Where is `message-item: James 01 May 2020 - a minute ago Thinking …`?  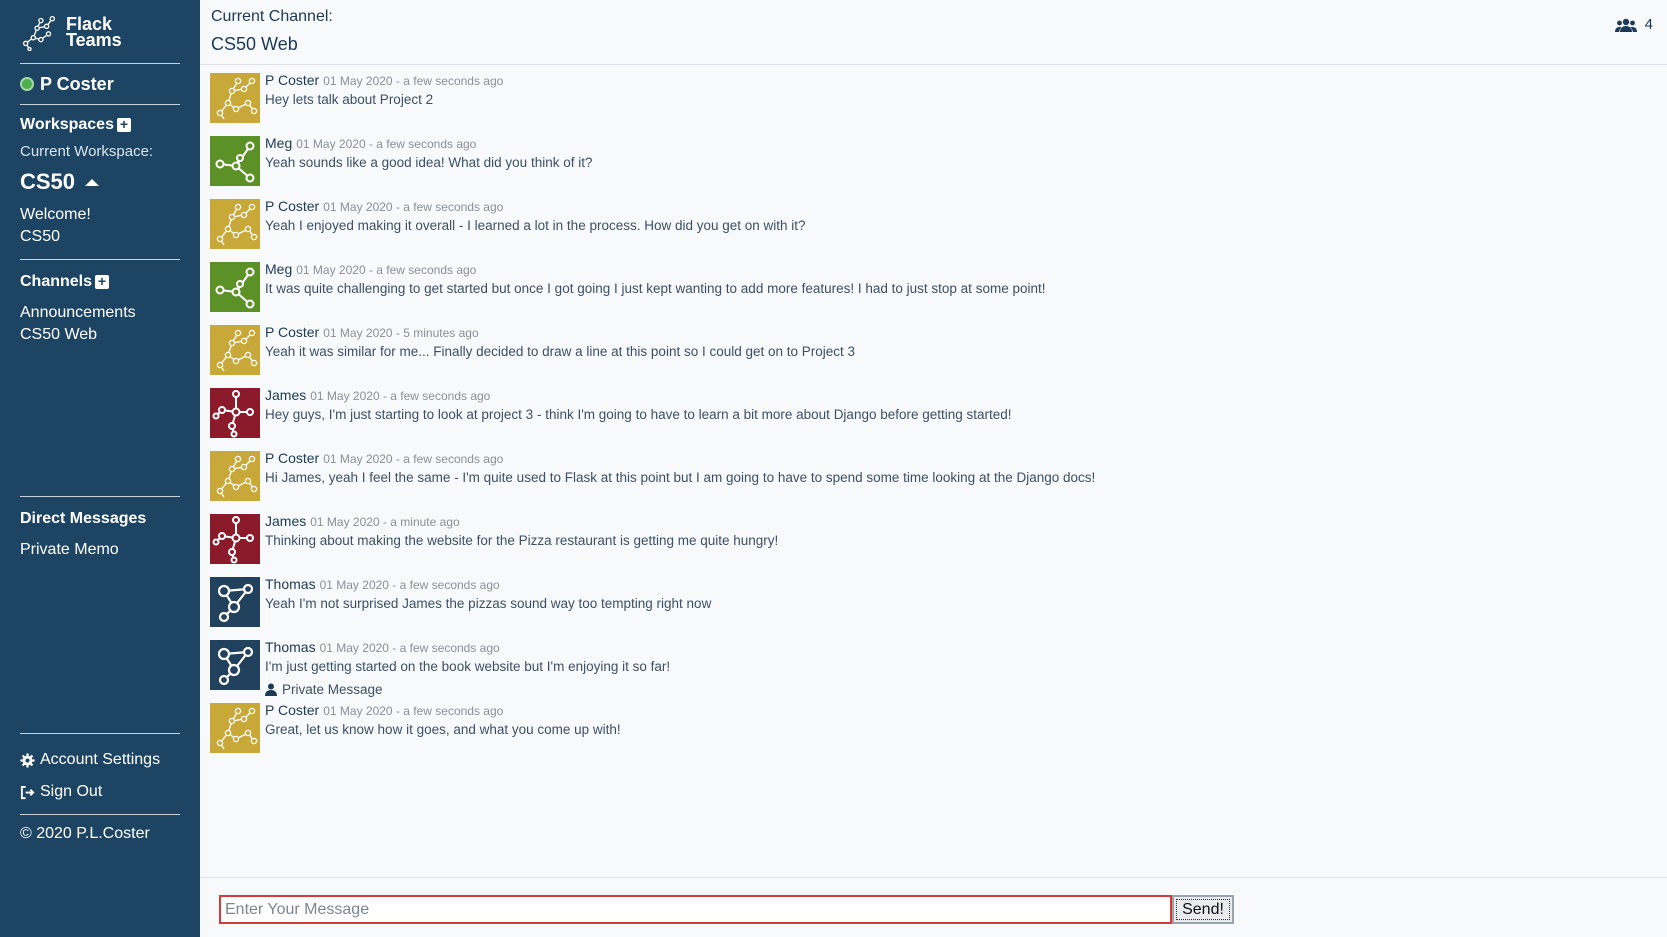
message-item: James 01 May 2020 - a minute ago Thinking … is located at coordinates (933, 544).